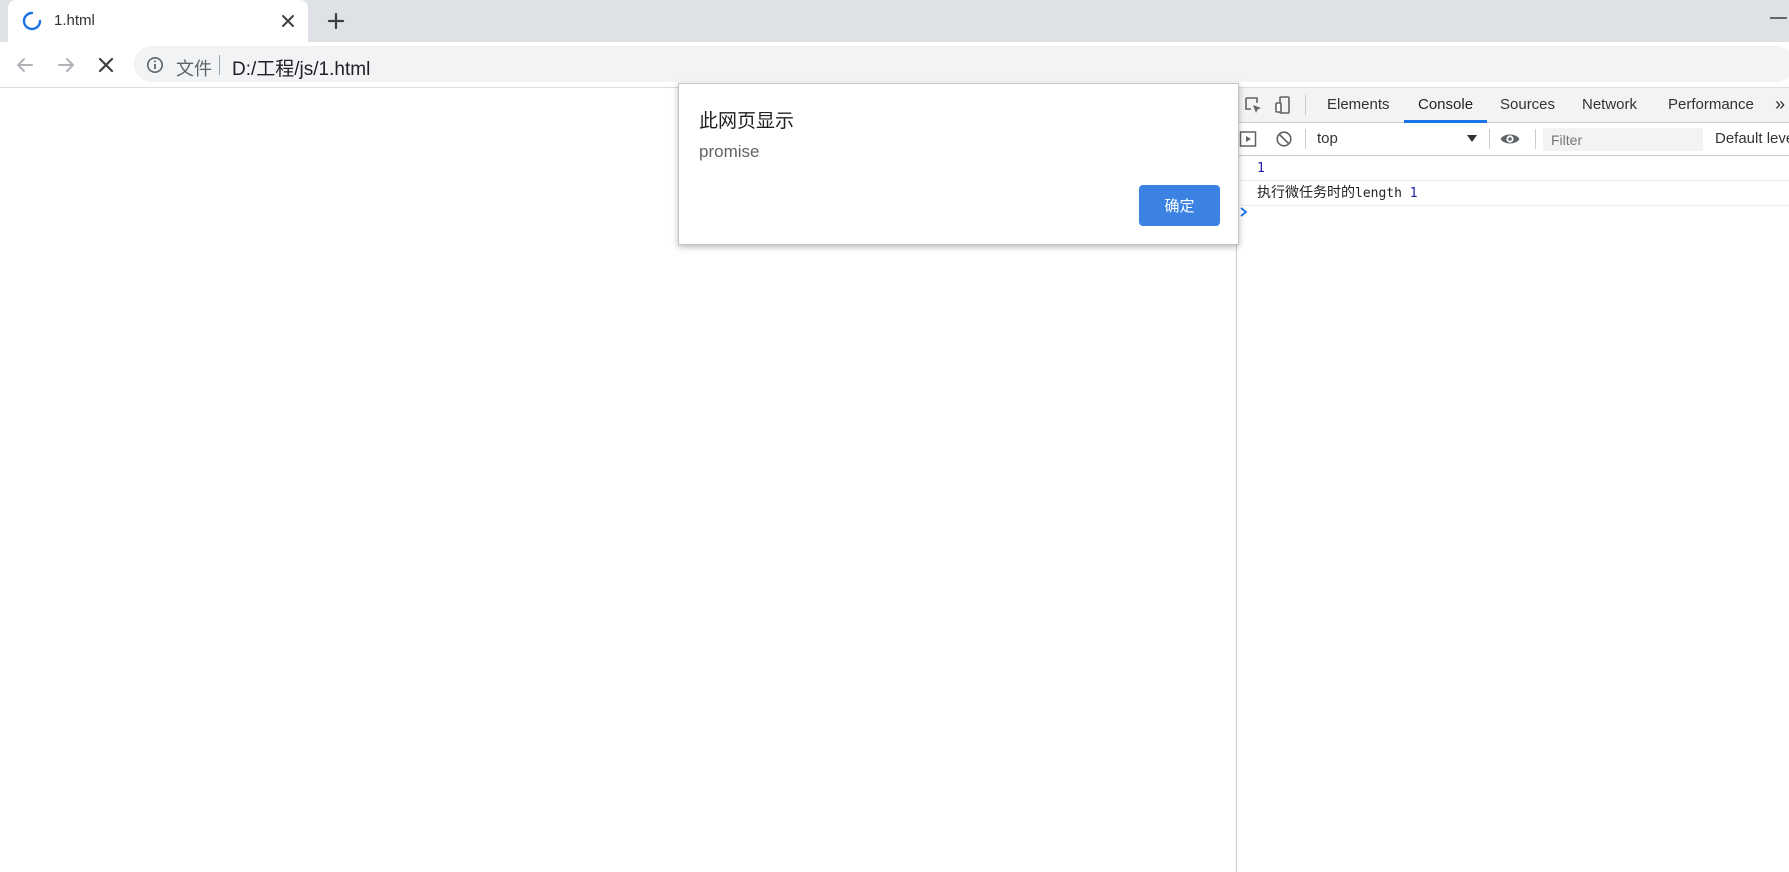 The image size is (1789, 872). I want to click on close-icon, so click(288, 21).